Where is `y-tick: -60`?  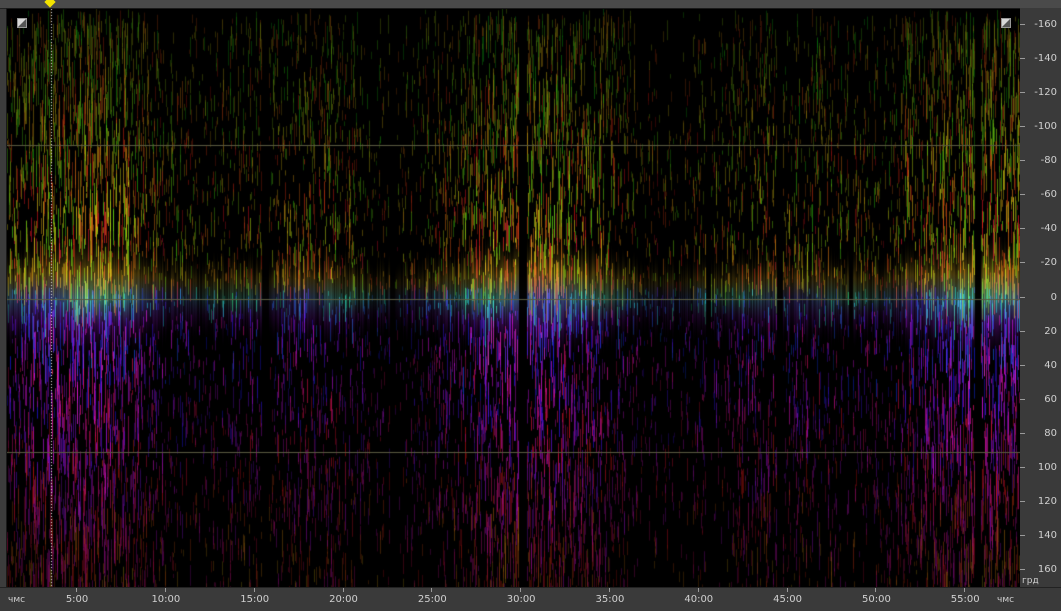
y-tick: -60 is located at coordinates (1040, 195).